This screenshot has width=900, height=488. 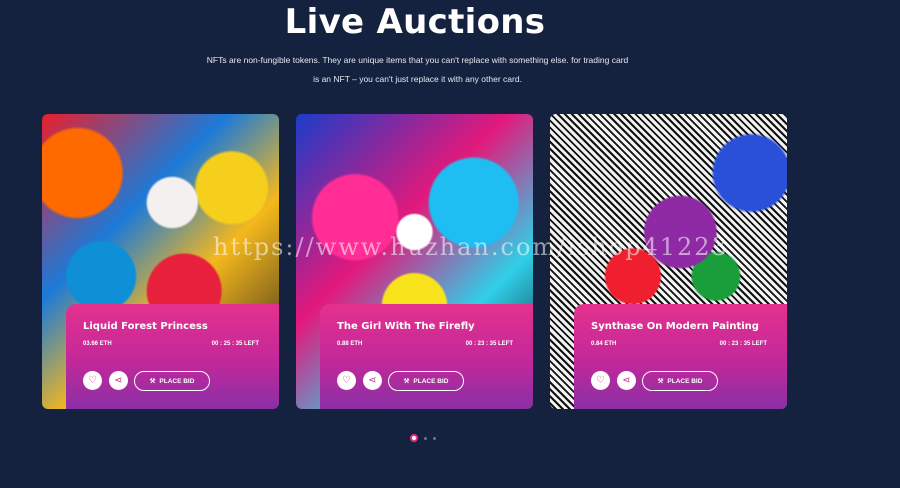 What do you see at coordinates (145, 326) in the screenshot?
I see `nft-name: Liquid Forest Princess` at bounding box center [145, 326].